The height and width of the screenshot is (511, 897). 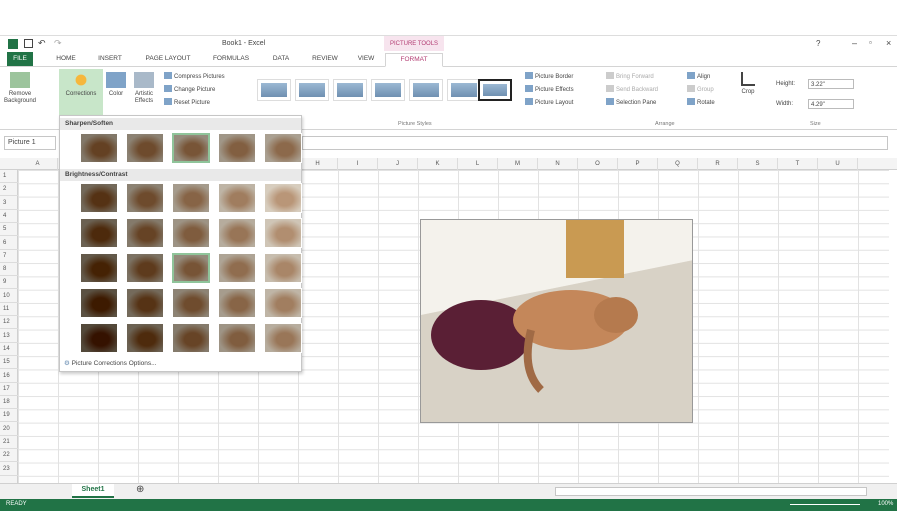 I want to click on column-header: I, so click(x=358, y=164).